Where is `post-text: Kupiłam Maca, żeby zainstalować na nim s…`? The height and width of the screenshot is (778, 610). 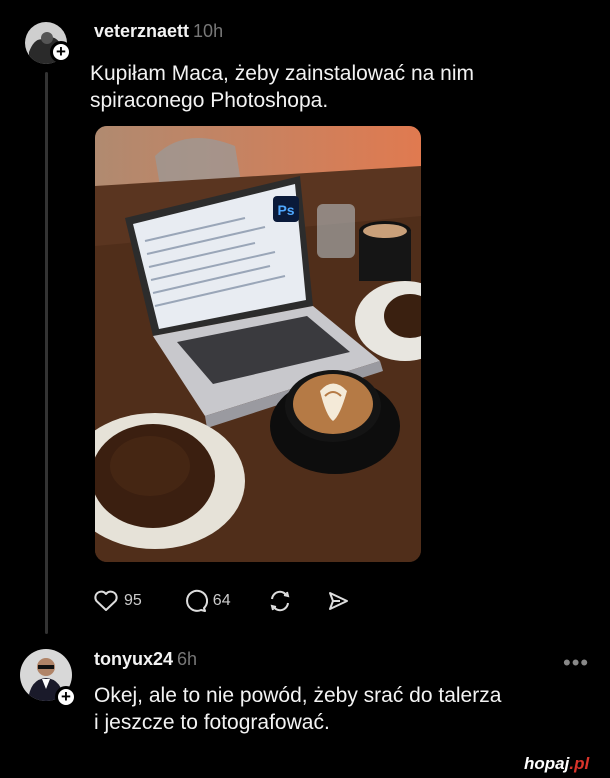
post-text: Kupiłam Maca, żeby zainstalować na nim s… is located at coordinates (282, 87).